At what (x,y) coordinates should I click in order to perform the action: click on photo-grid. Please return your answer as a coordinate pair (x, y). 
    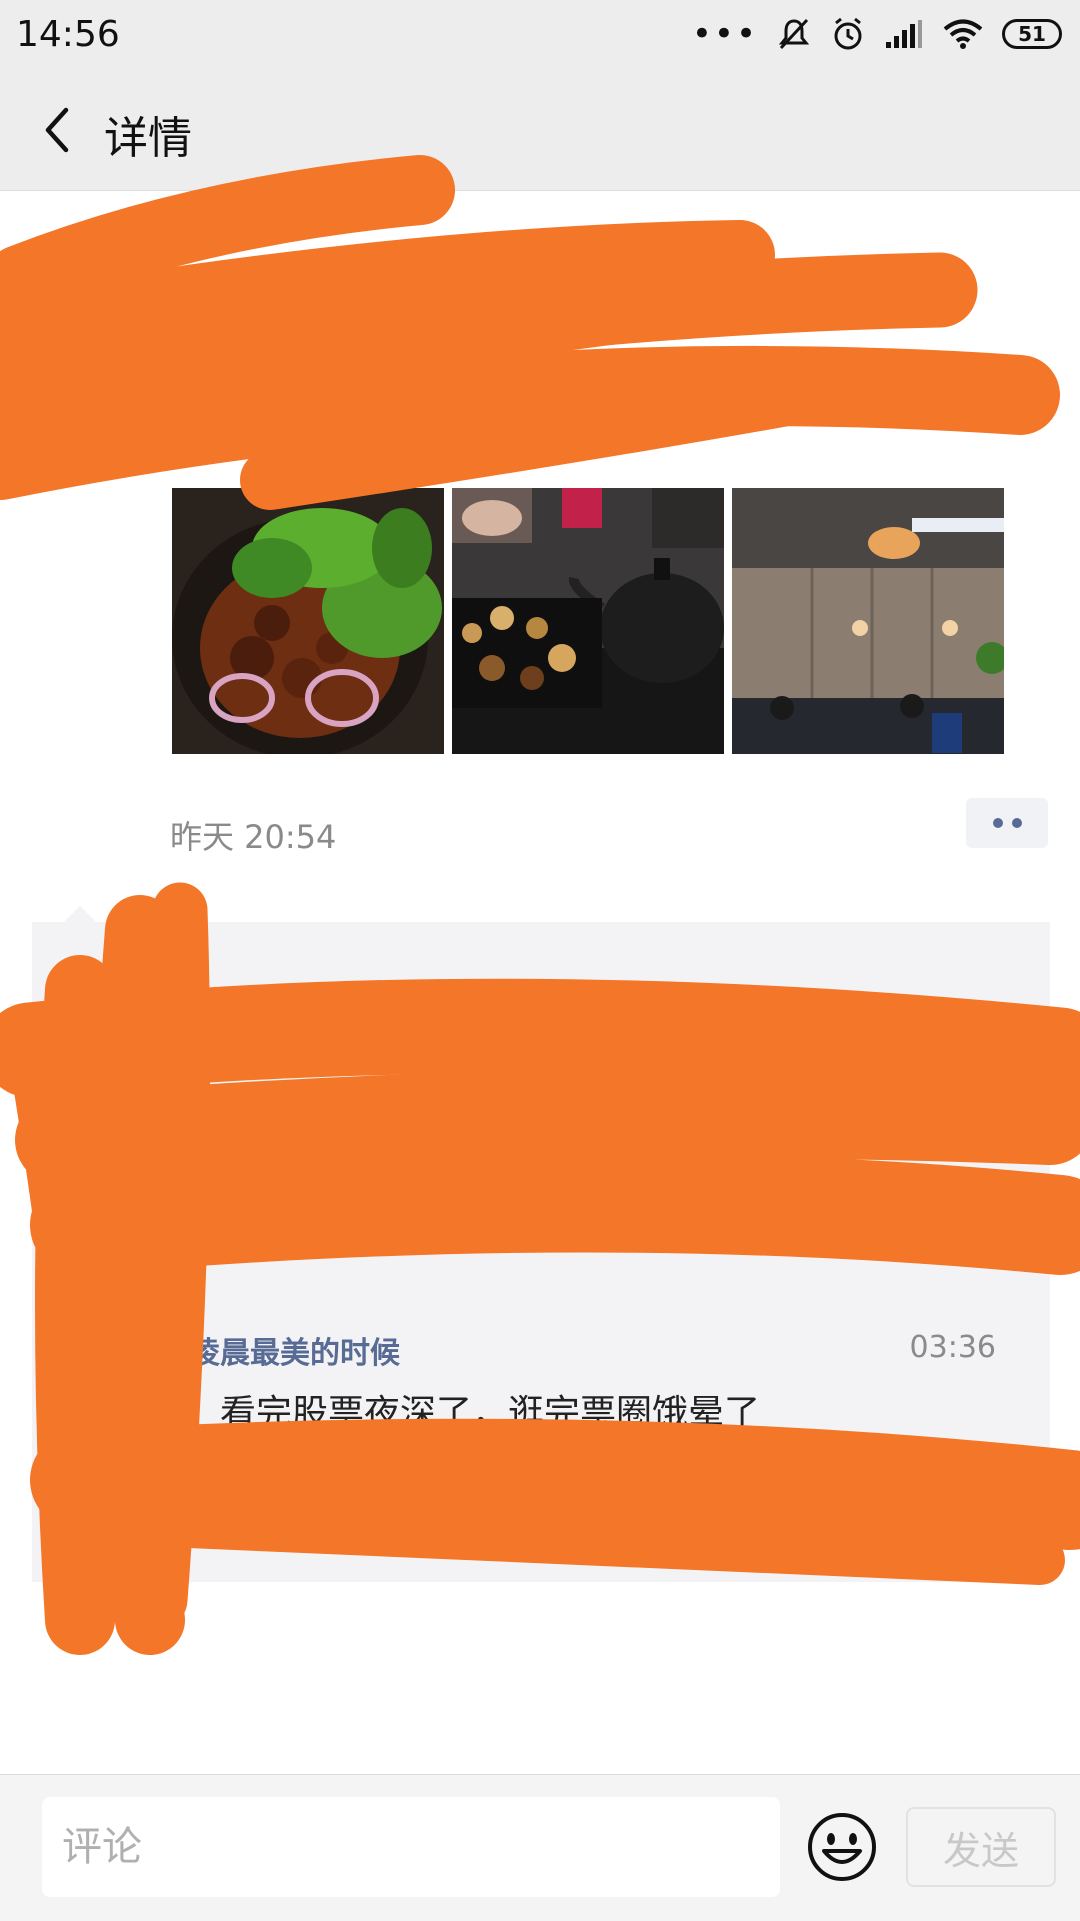
    Looking at the image, I should click on (588, 621).